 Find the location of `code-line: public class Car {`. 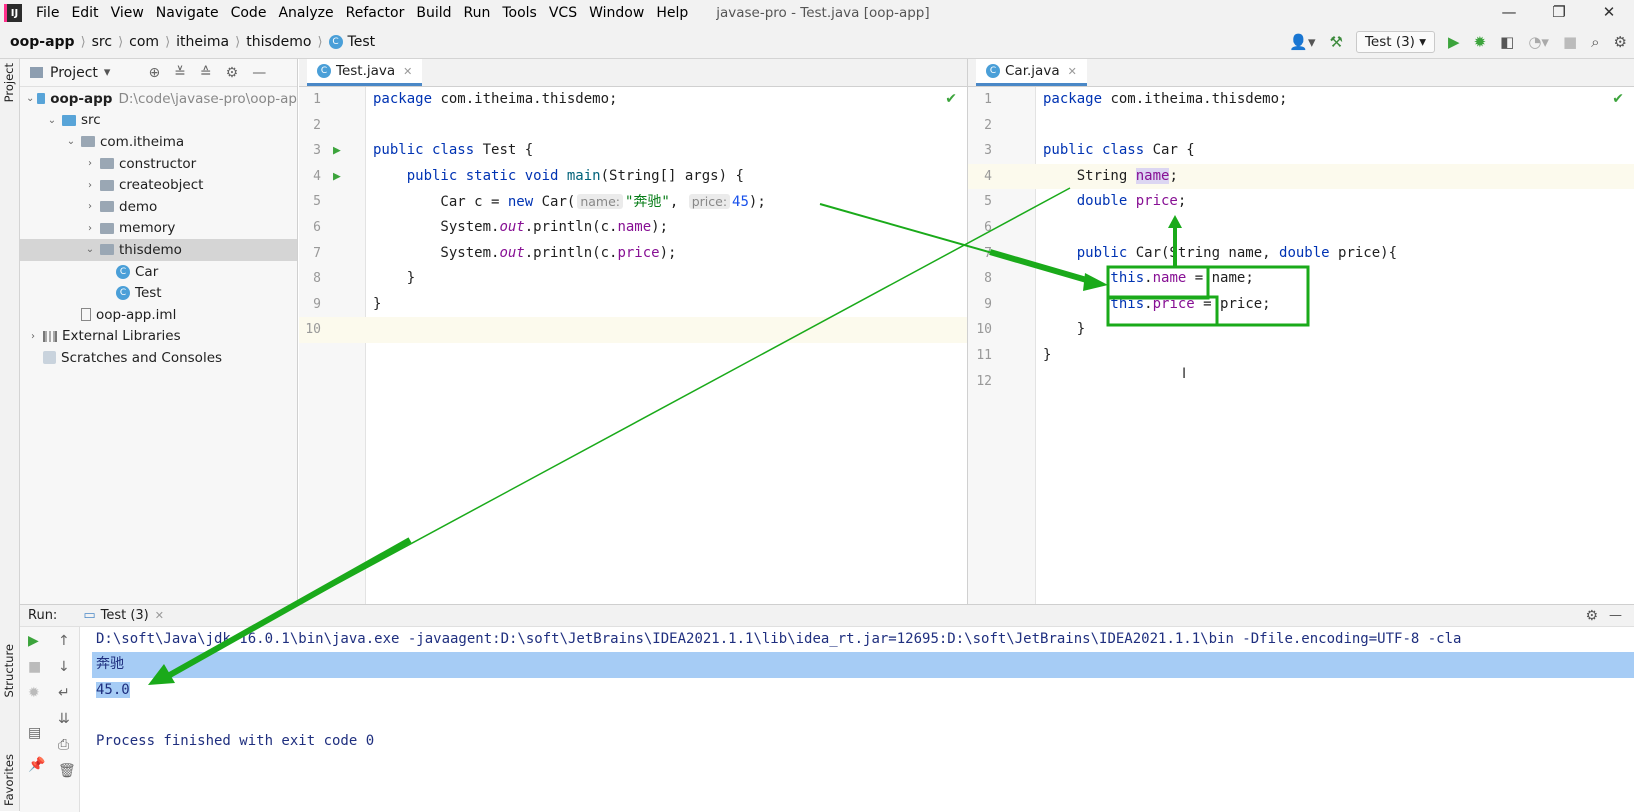

code-line: public class Car { is located at coordinates (1119, 151).